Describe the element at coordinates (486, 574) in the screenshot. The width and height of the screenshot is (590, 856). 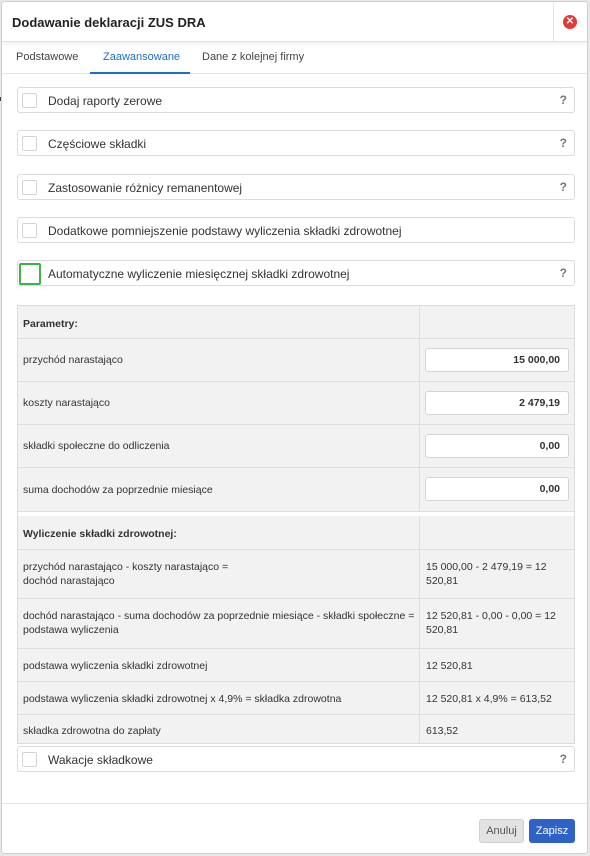
I see `calc-value: 15 000,00 - 2 479,19 = 12 520,81` at that location.